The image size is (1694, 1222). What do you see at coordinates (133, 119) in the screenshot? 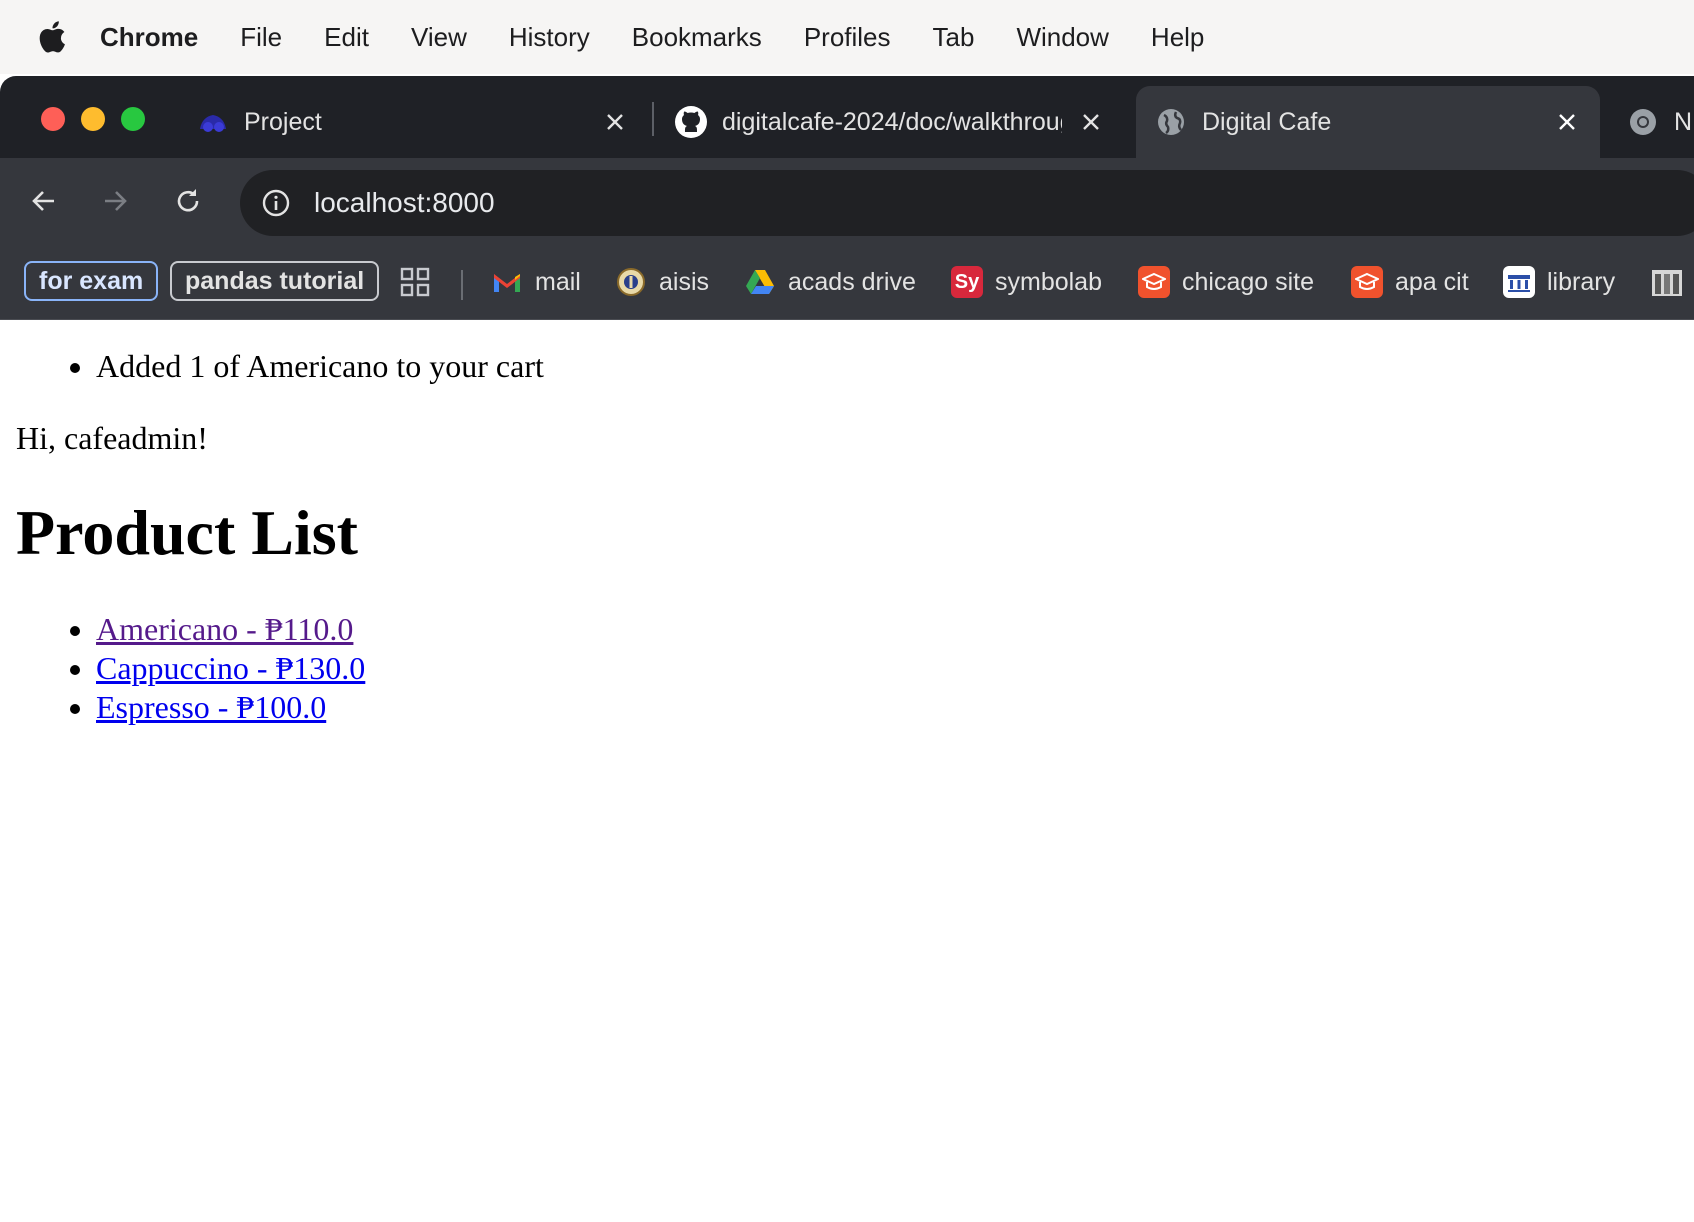
I see `zoom-window-button` at bounding box center [133, 119].